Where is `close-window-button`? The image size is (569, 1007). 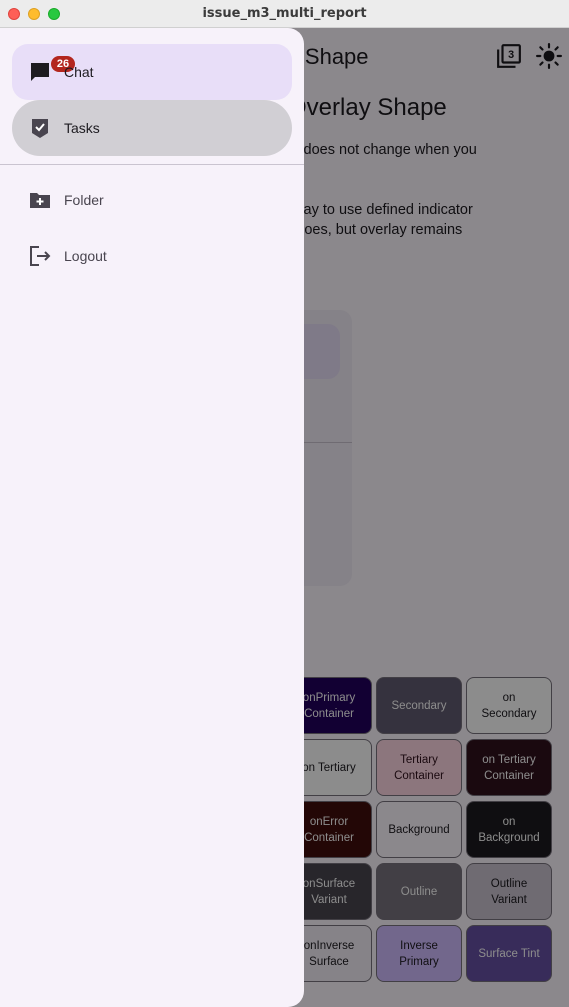 close-window-button is located at coordinates (14, 14).